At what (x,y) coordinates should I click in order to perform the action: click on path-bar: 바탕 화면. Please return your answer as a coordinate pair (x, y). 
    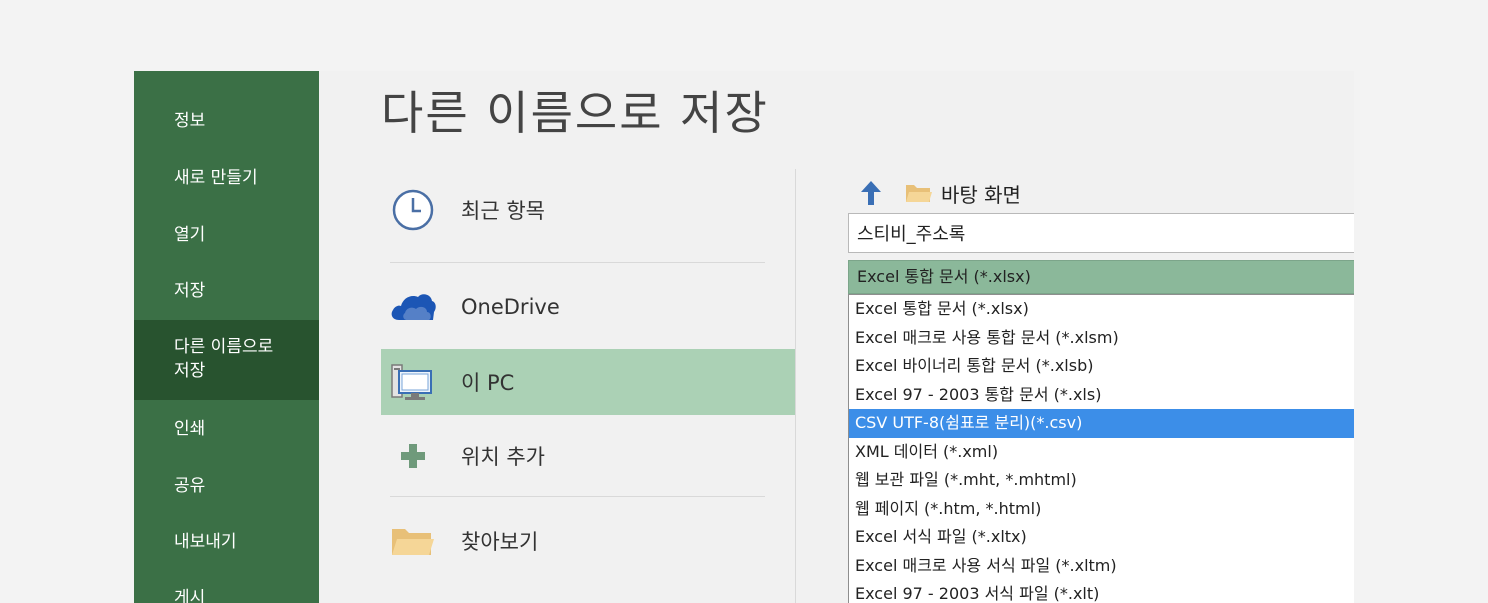
    Looking at the image, I should click on (939, 193).